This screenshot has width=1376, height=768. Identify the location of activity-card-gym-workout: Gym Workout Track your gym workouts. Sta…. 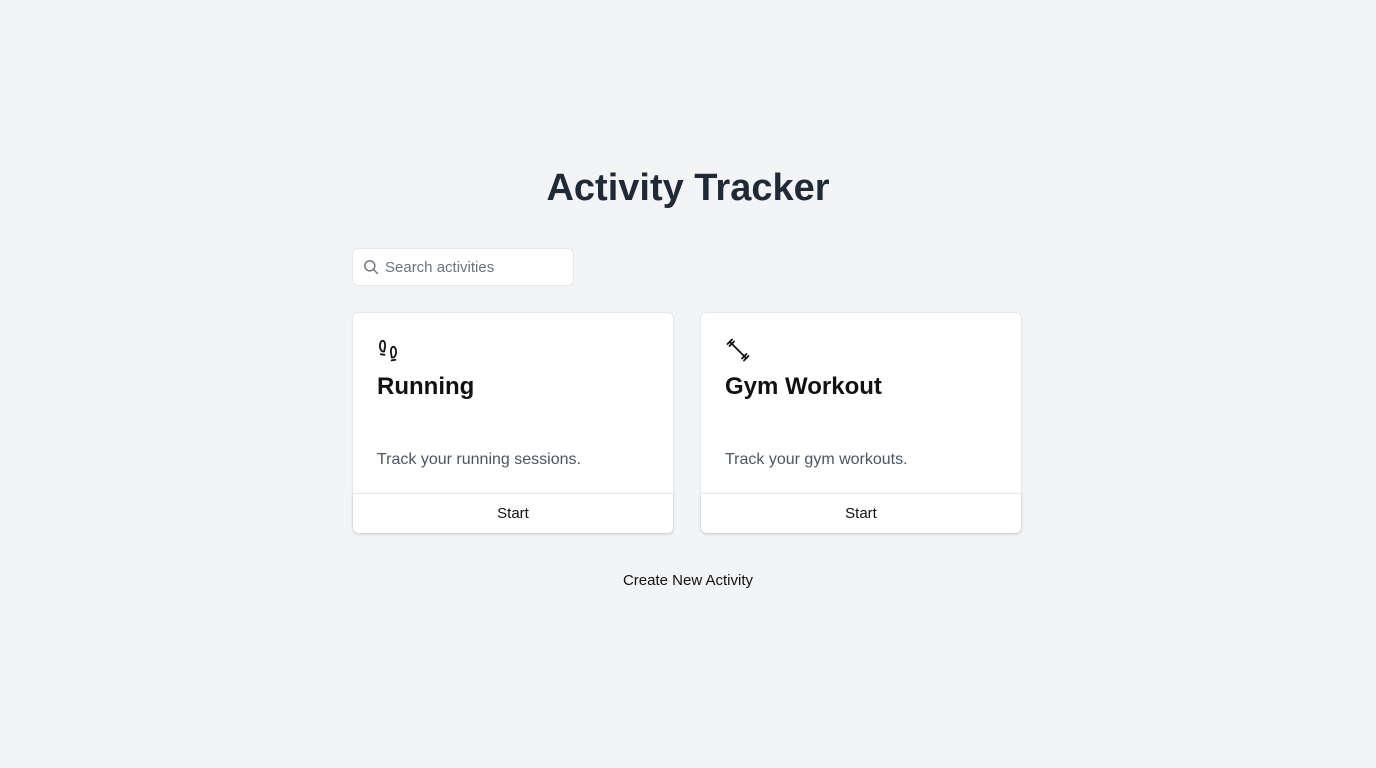
(861, 423).